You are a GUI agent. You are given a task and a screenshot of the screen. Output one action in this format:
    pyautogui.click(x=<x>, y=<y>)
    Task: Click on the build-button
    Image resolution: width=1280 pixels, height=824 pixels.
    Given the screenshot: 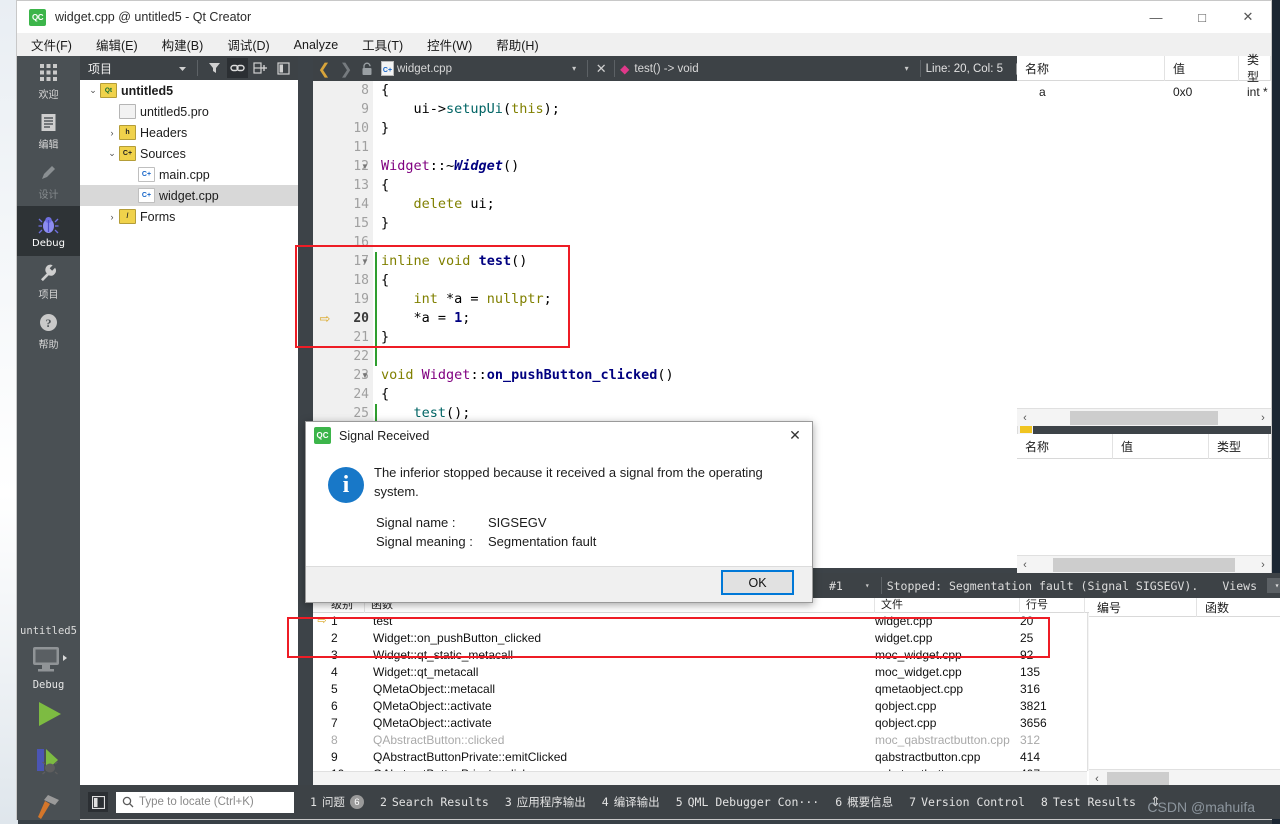 What is the action you would take?
    pyautogui.click(x=48, y=803)
    